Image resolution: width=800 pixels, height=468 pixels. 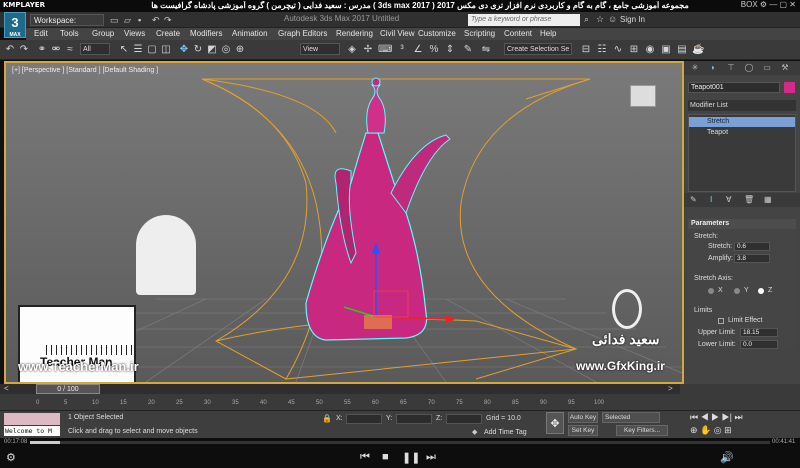 What do you see at coordinates (682, 50) in the screenshot?
I see `render-frame-icon: ▤` at bounding box center [682, 50].